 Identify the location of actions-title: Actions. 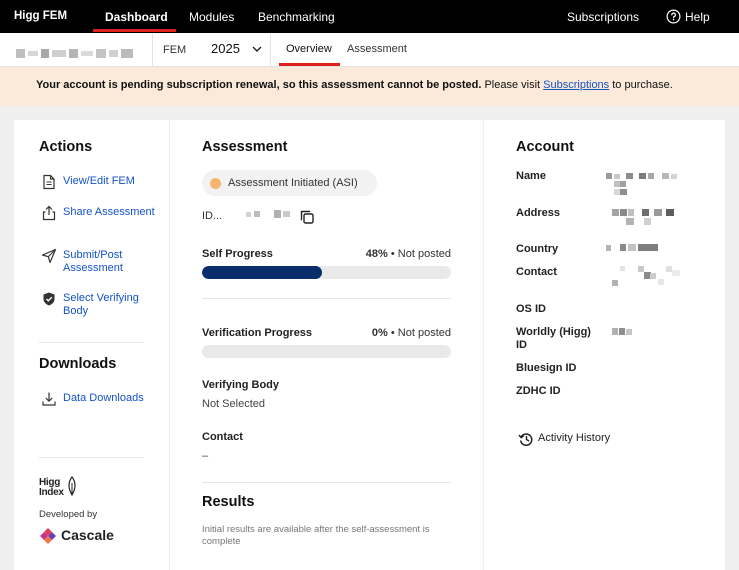
(66, 147).